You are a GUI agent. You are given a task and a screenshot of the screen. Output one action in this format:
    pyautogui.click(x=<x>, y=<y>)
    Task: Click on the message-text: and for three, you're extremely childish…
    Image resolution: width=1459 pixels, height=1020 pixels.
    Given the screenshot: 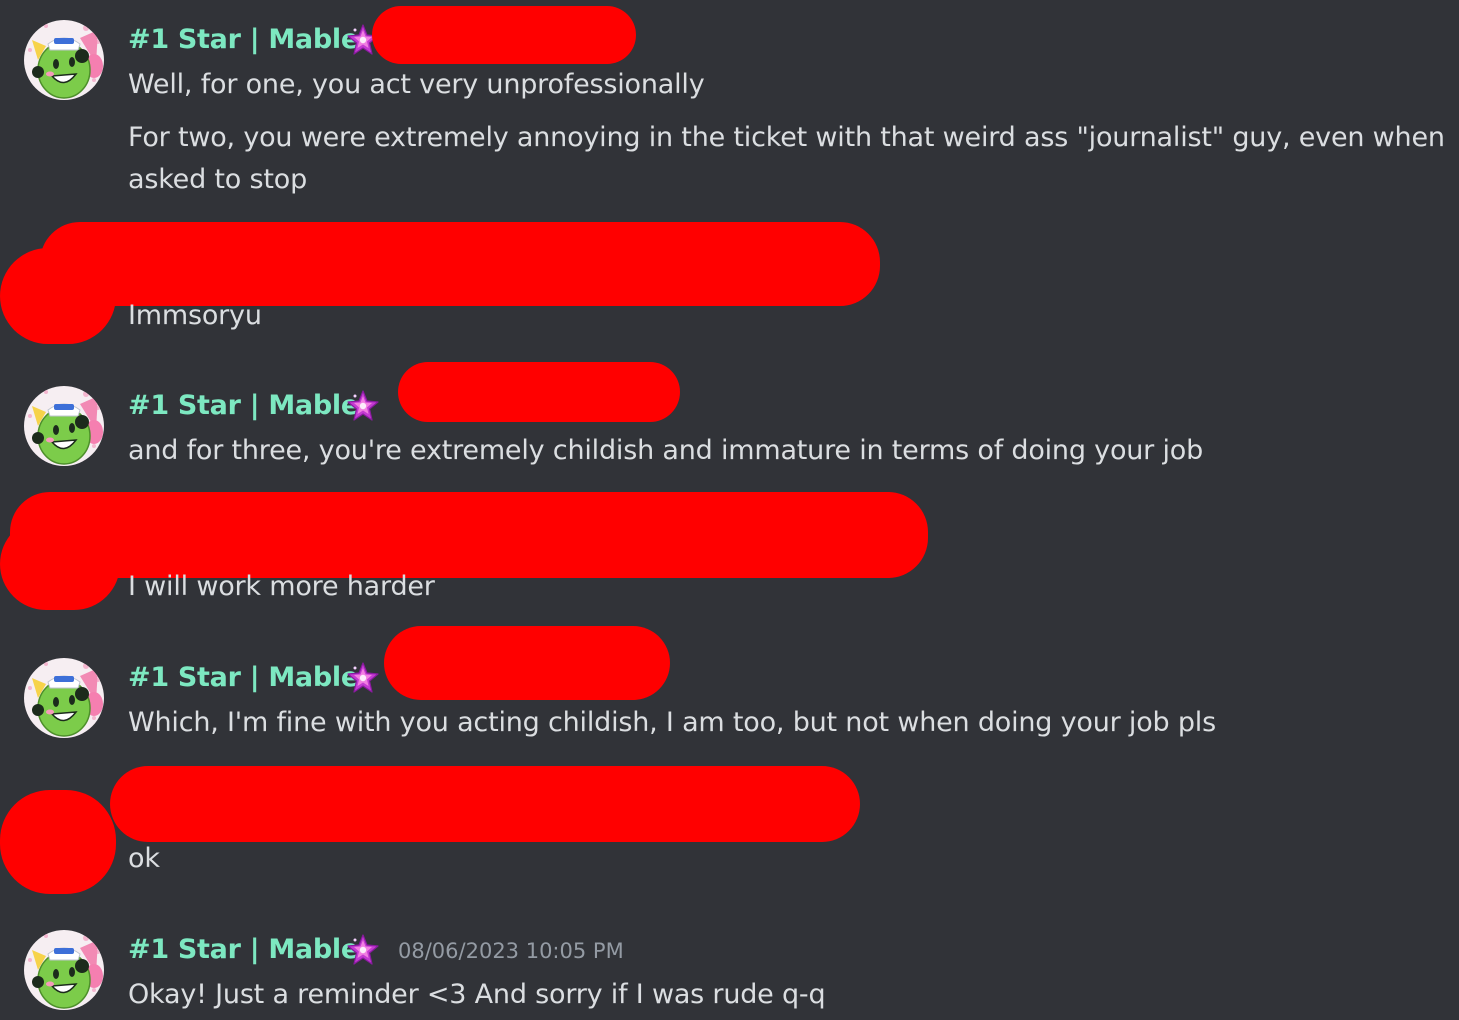 What is the action you would take?
    pyautogui.click(x=666, y=450)
    